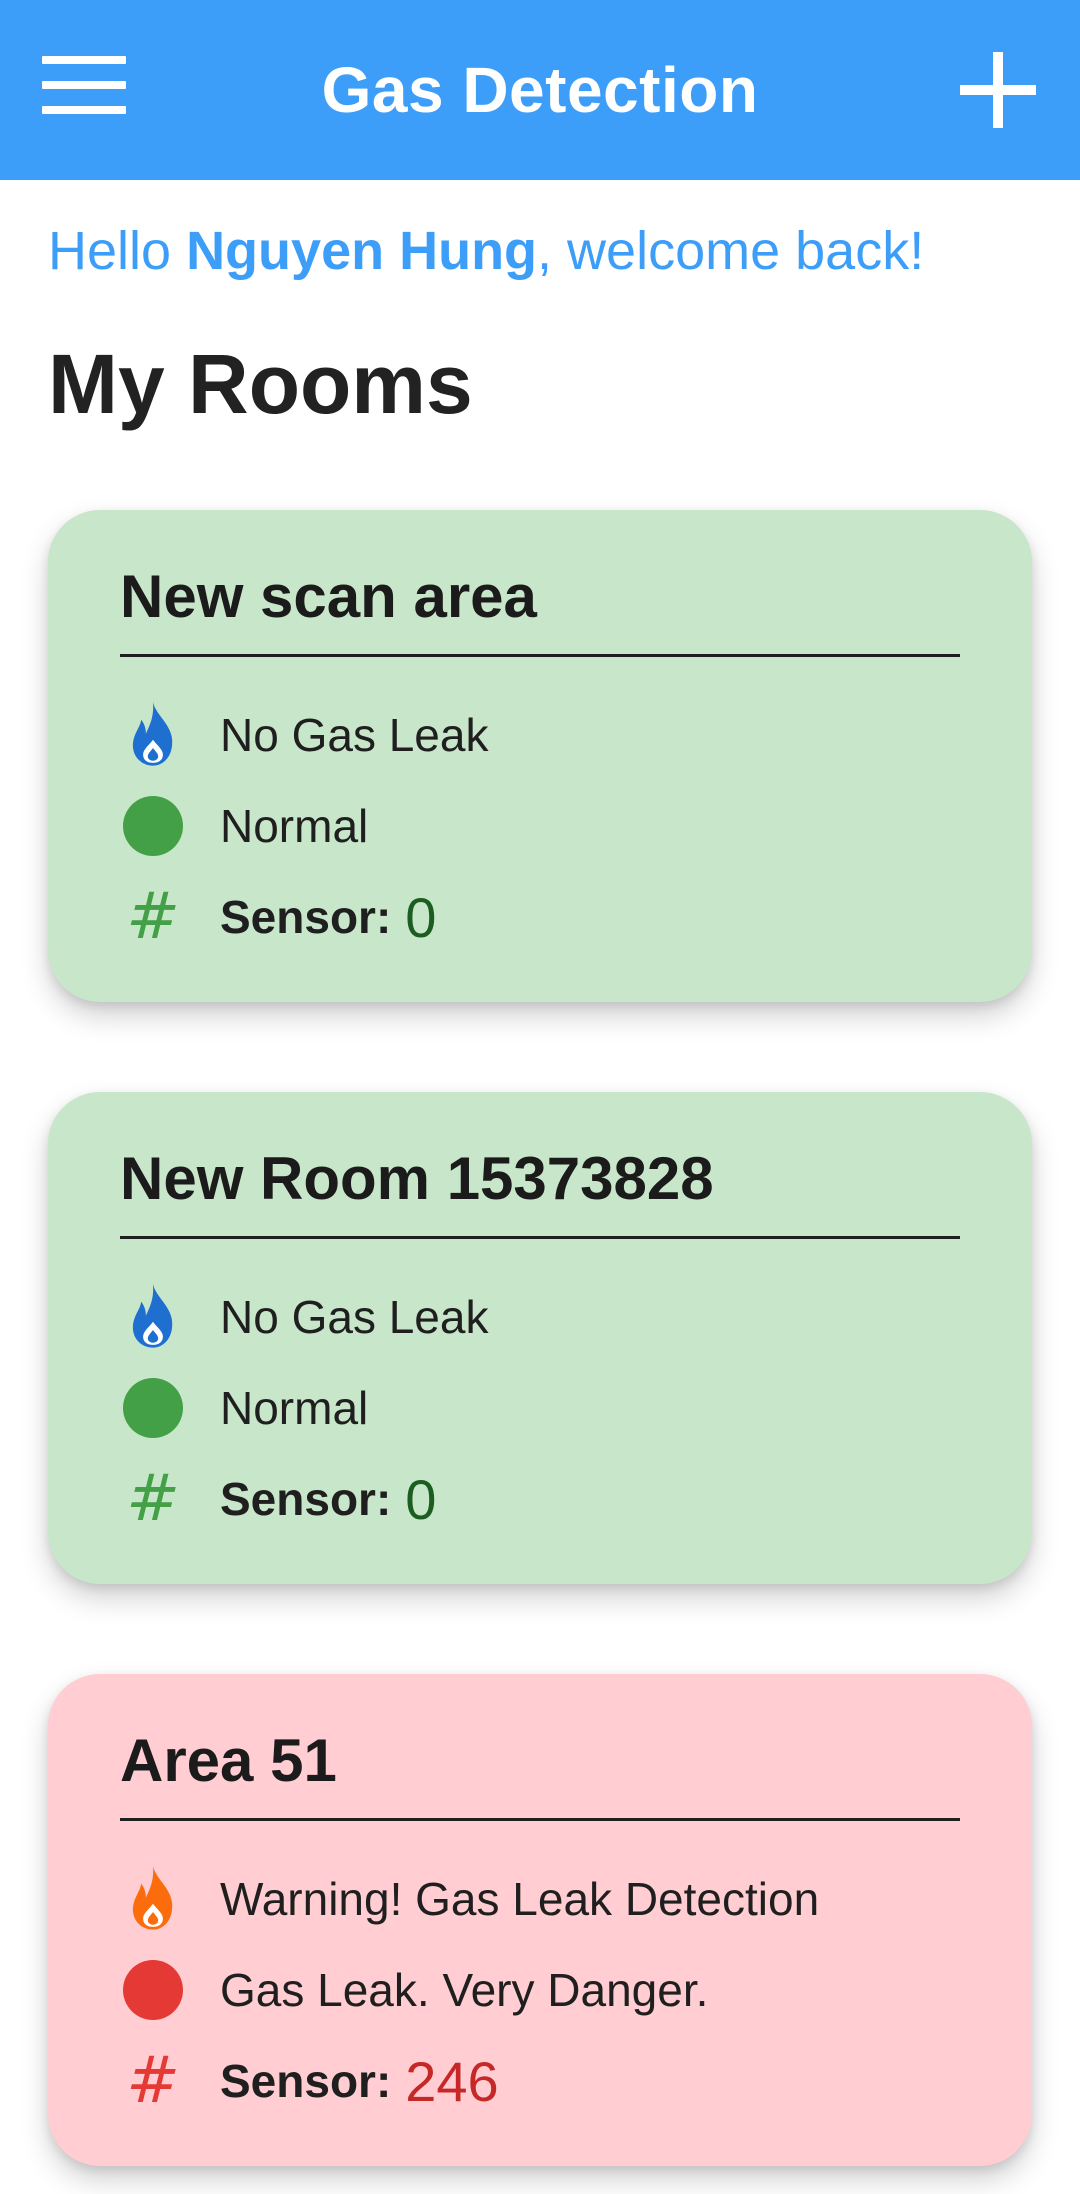 The height and width of the screenshot is (2194, 1080). Describe the element at coordinates (417, 1178) in the screenshot. I see `room-name: New Room 15373828` at that location.